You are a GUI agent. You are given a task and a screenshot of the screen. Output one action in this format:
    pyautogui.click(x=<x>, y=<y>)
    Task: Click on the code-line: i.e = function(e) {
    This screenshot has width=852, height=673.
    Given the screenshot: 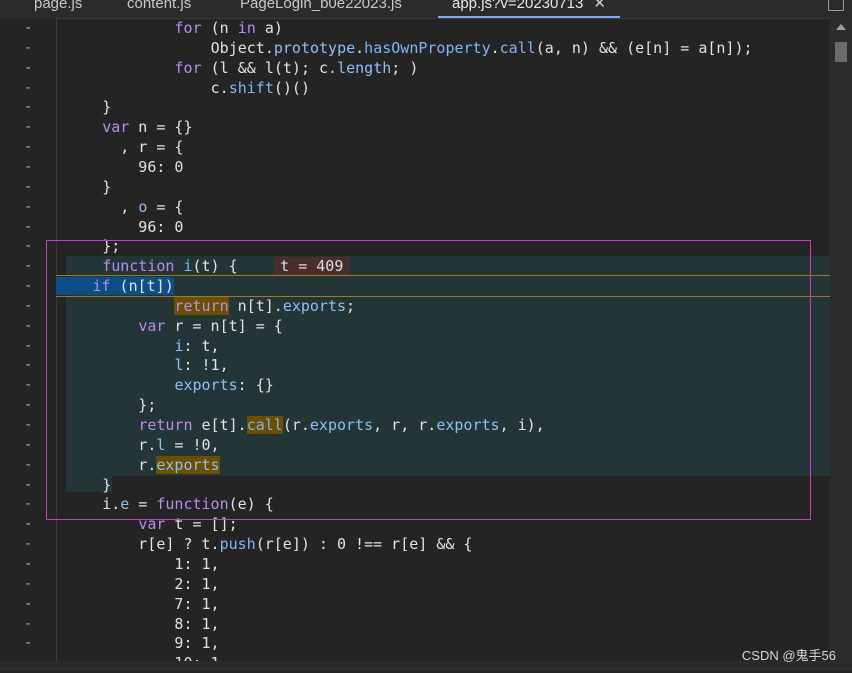 What is the action you would take?
    pyautogui.click(x=188, y=504)
    